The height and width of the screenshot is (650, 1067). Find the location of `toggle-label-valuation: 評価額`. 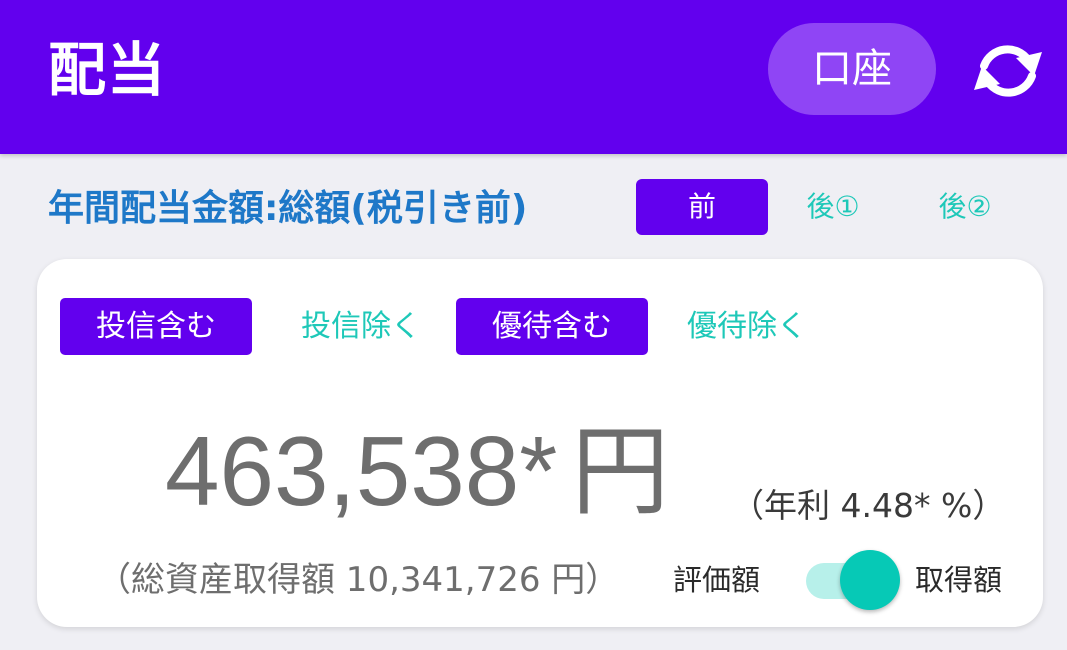

toggle-label-valuation: 評価額 is located at coordinates (717, 580).